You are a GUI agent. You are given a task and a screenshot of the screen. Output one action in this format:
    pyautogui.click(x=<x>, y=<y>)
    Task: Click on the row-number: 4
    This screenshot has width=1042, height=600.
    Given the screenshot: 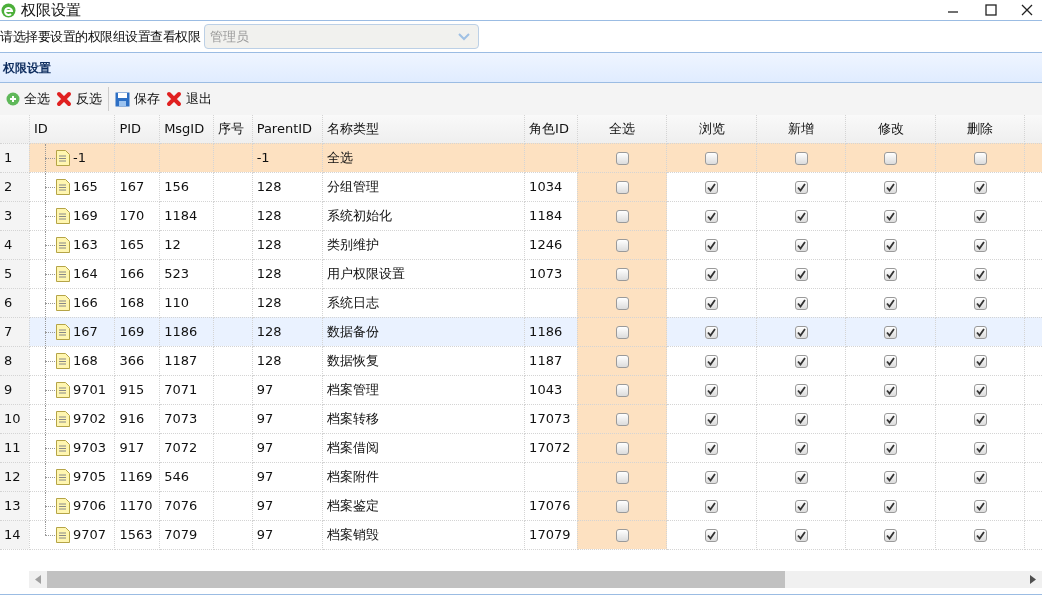 What is the action you would take?
    pyautogui.click(x=15, y=244)
    